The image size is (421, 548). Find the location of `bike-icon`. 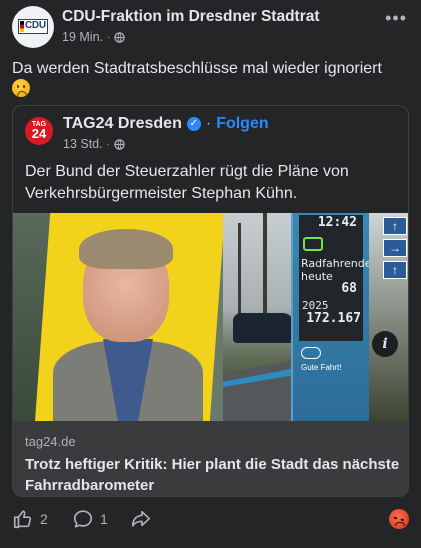

bike-icon is located at coordinates (313, 244).